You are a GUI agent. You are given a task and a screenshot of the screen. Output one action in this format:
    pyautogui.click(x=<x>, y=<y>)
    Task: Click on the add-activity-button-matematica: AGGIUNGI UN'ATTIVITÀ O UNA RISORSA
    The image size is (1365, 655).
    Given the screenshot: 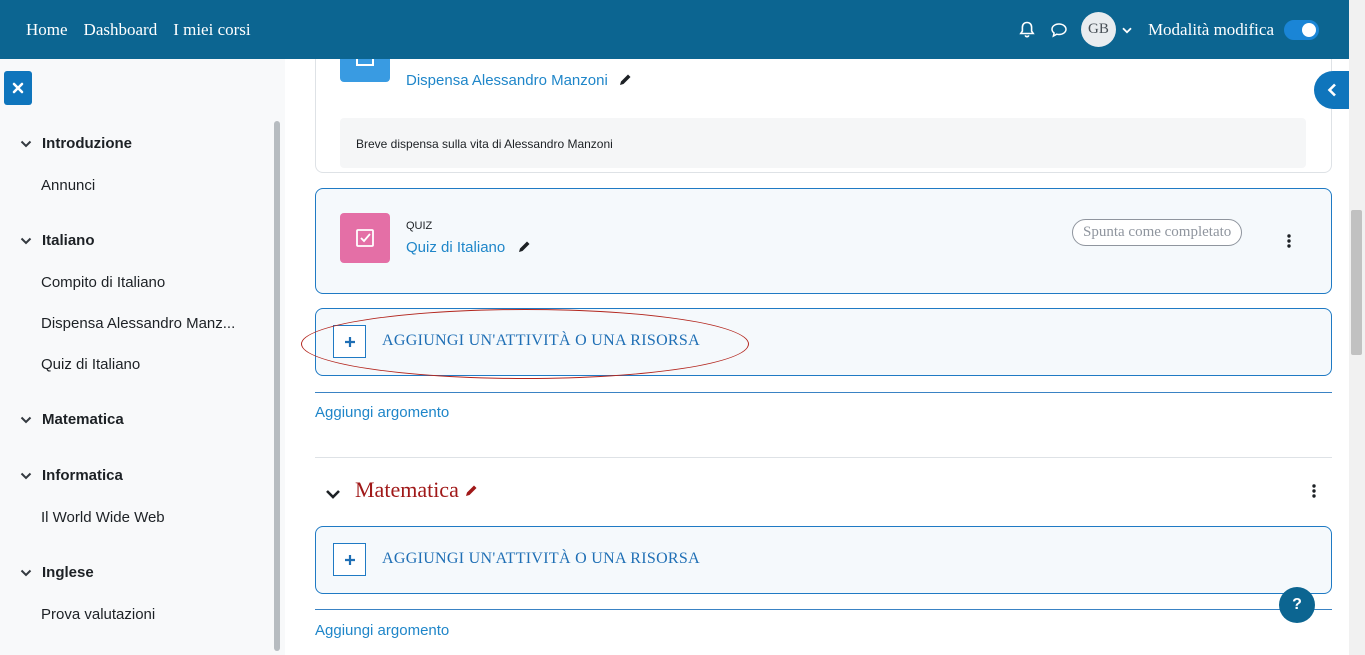 What is the action you would take?
    pyautogui.click(x=823, y=560)
    